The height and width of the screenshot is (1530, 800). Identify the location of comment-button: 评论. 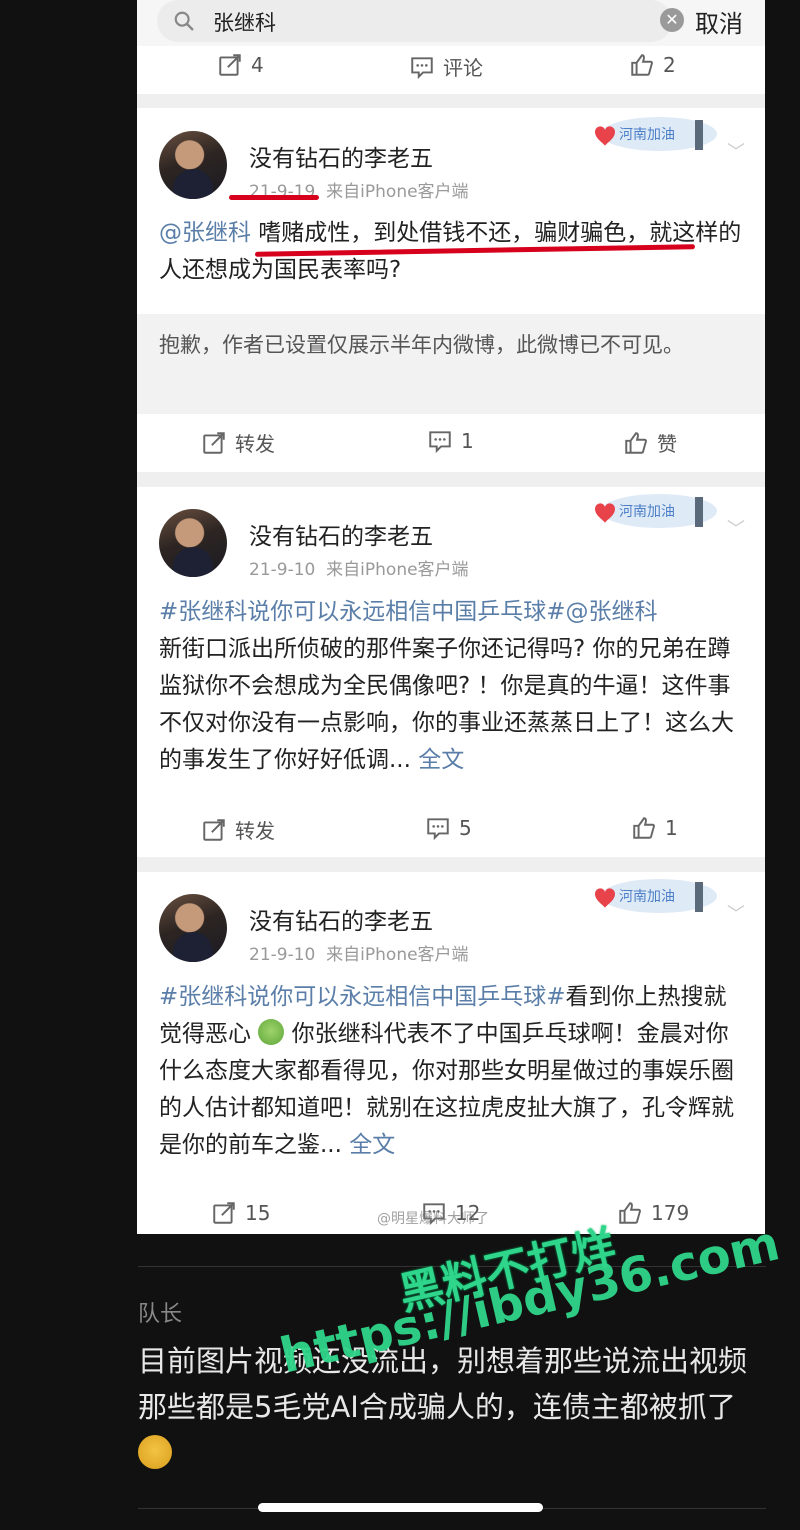
(446, 66).